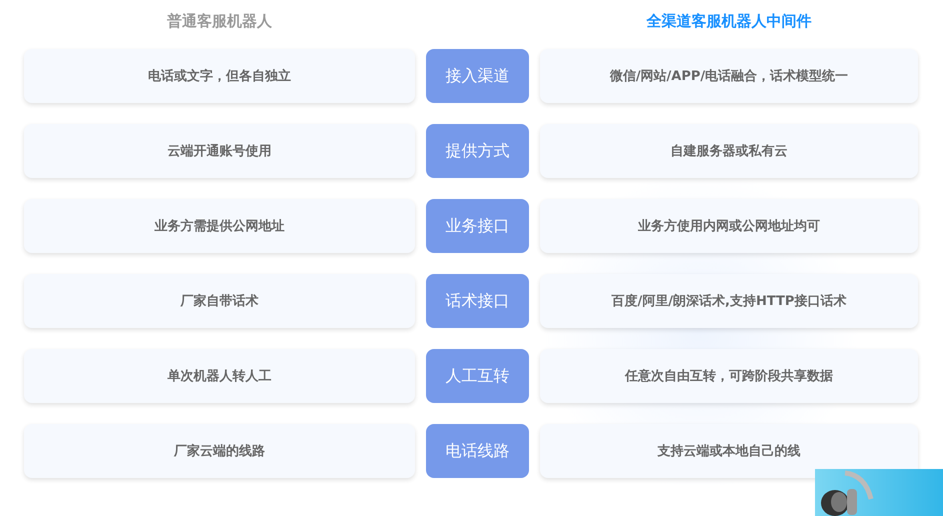  Describe the element at coordinates (729, 151) in the screenshot. I see `comparison-card: 自建服务器或私有云` at that location.